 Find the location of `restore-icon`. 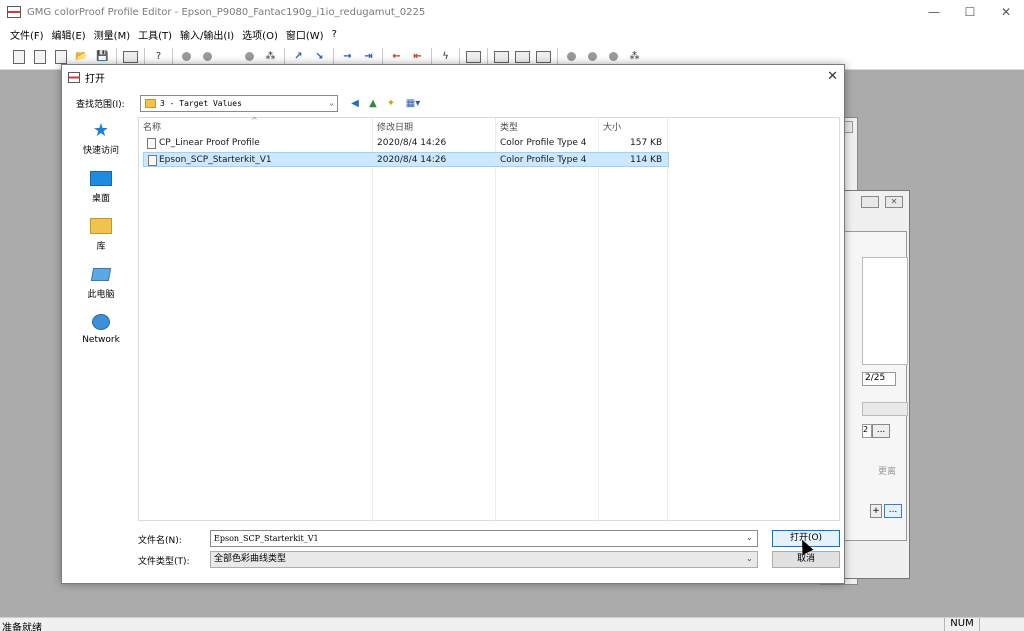

restore-icon is located at coordinates (870, 202).